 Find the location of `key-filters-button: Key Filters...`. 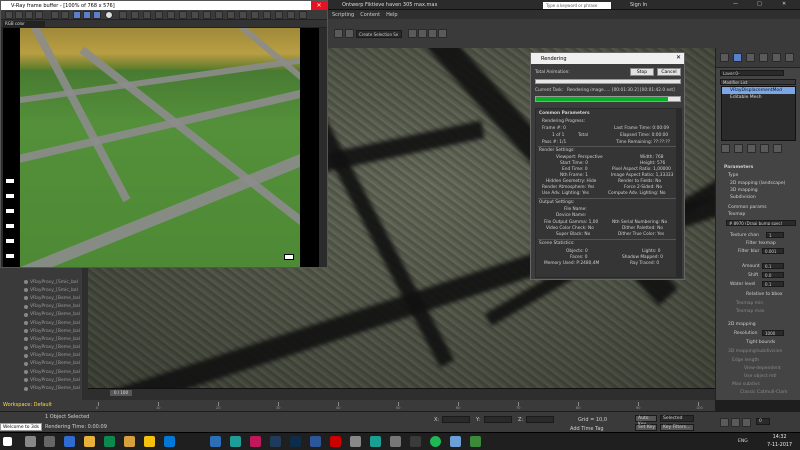

key-filters-button: Key Filters... is located at coordinates (677, 427).